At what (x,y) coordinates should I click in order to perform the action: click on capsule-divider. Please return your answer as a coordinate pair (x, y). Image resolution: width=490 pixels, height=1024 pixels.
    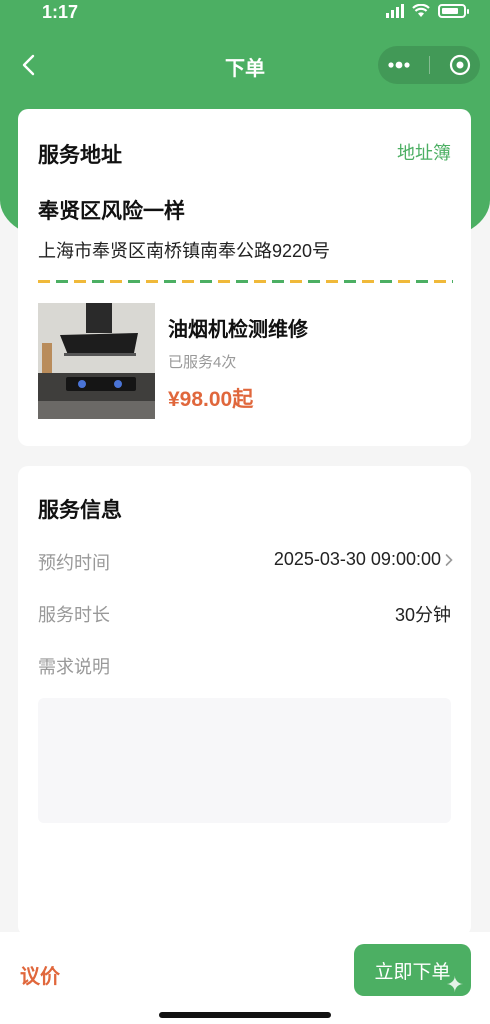
    Looking at the image, I should click on (430, 65).